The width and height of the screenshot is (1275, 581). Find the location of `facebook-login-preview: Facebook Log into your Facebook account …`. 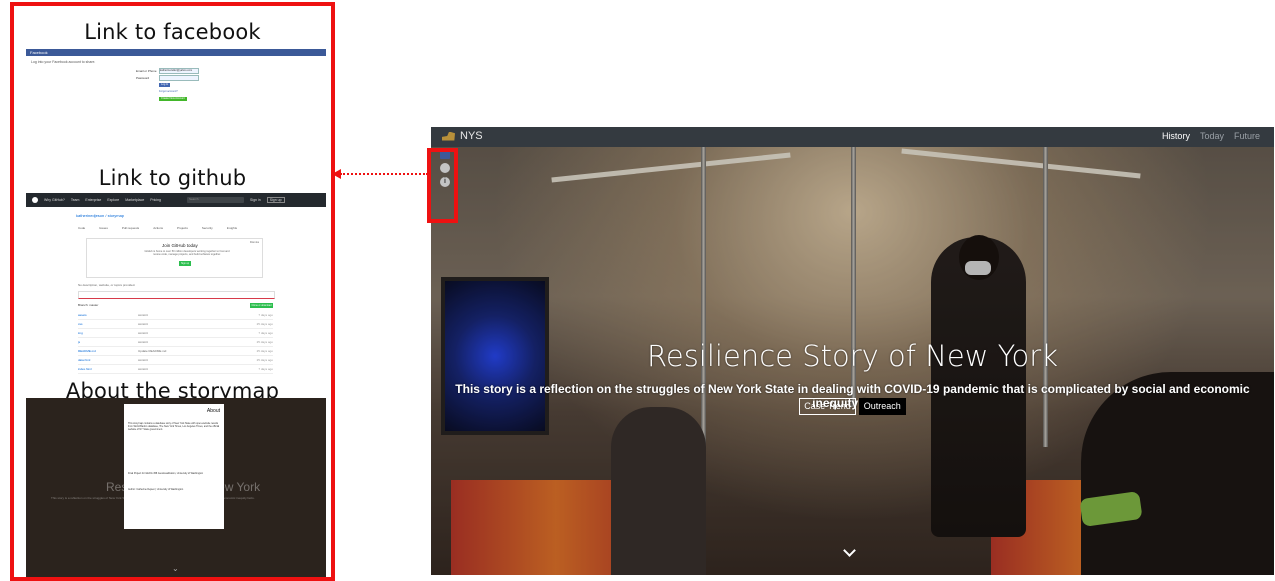

facebook-login-preview: Facebook Log into your Facebook account … is located at coordinates (176, 79).